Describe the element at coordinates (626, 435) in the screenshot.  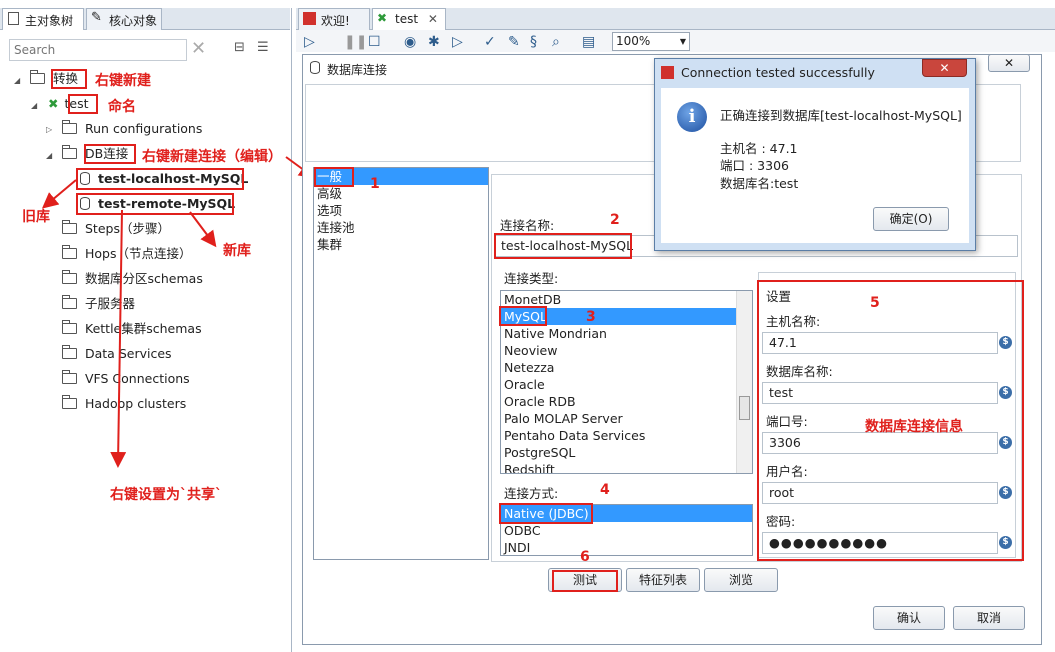
I see `list-item: Pentaho Data Services` at that location.